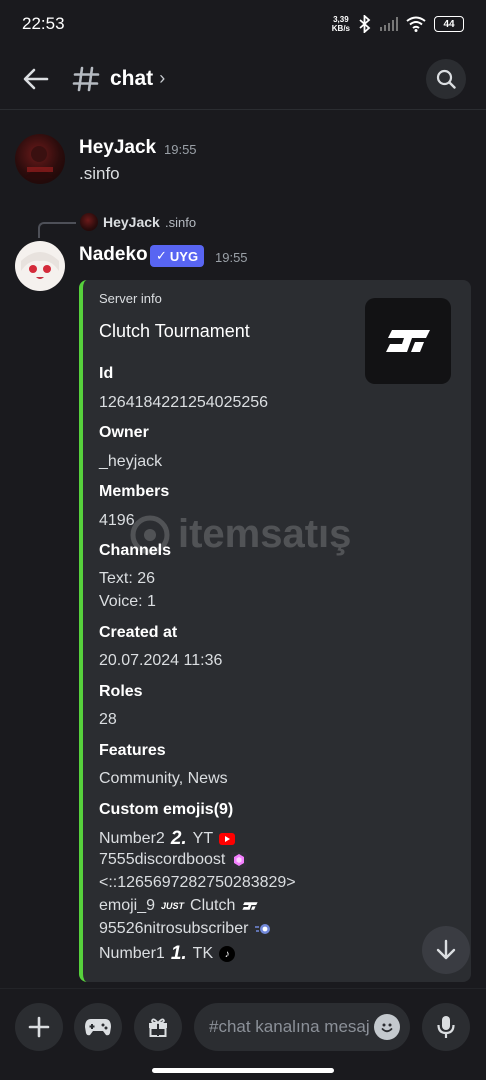  I want to click on field-features-name: Features, so click(132, 750).